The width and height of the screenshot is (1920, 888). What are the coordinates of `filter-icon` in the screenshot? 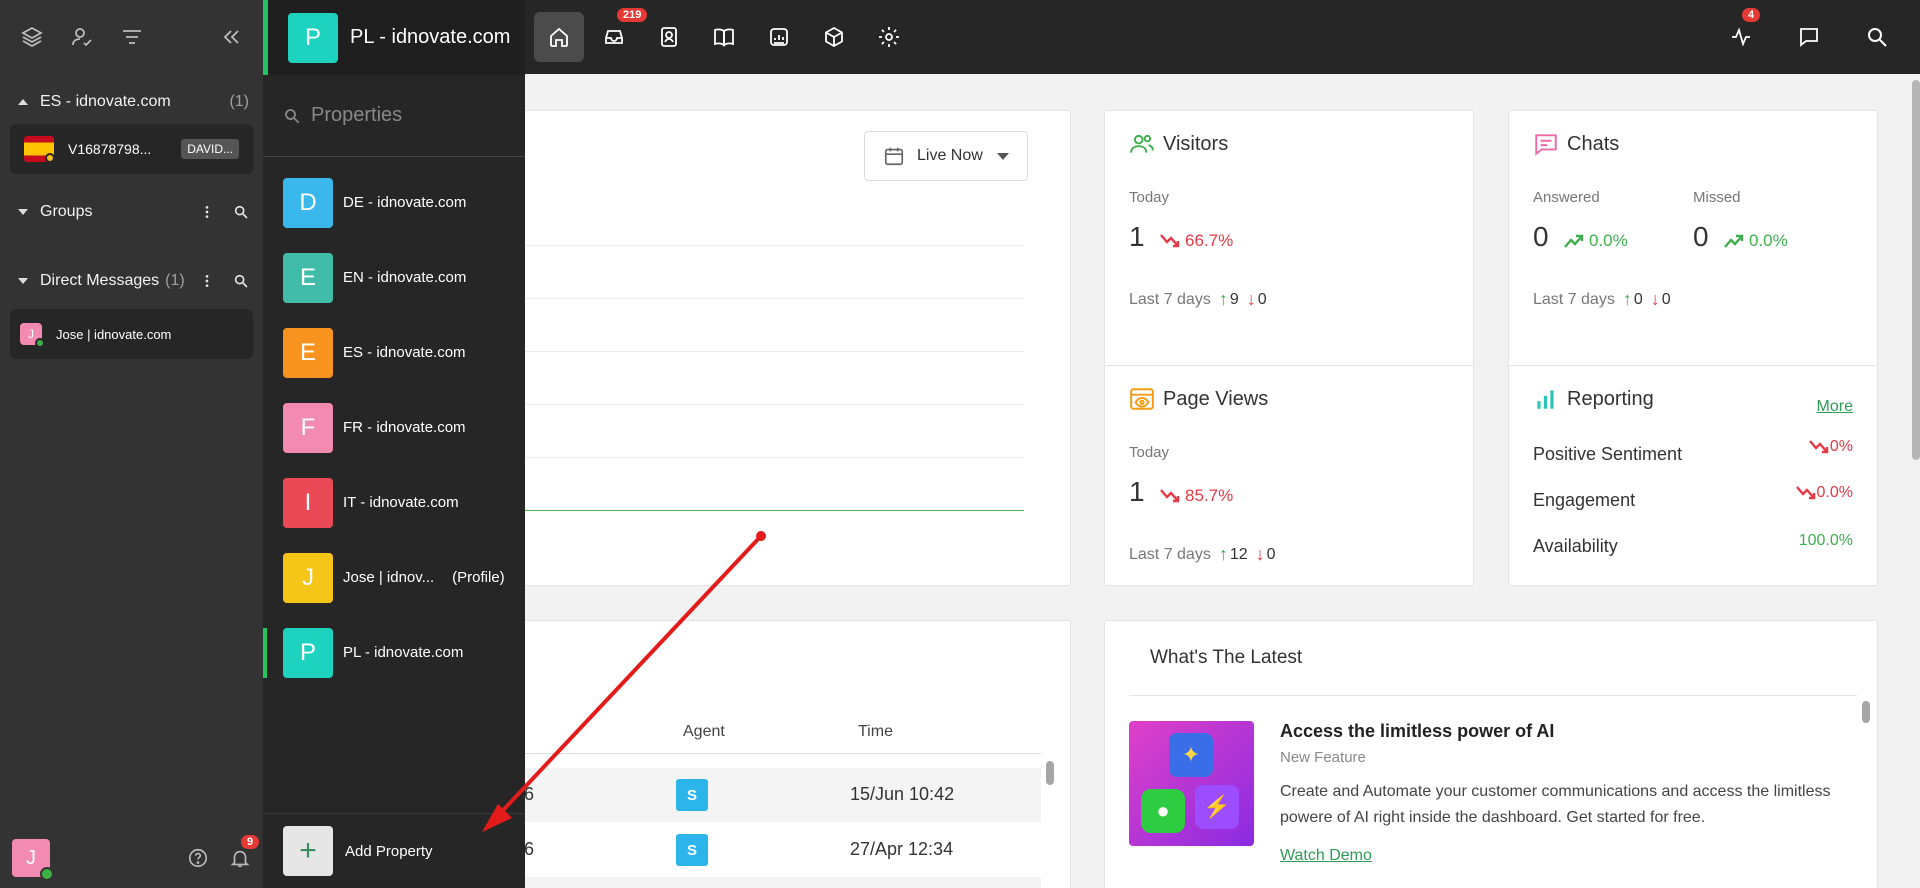 It's located at (132, 37).